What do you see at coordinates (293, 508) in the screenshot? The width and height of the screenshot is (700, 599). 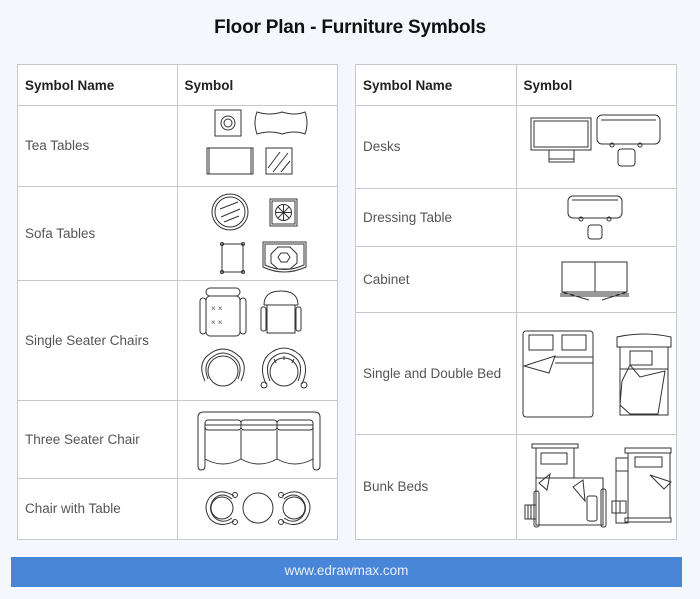 I see `right-chair-icon` at bounding box center [293, 508].